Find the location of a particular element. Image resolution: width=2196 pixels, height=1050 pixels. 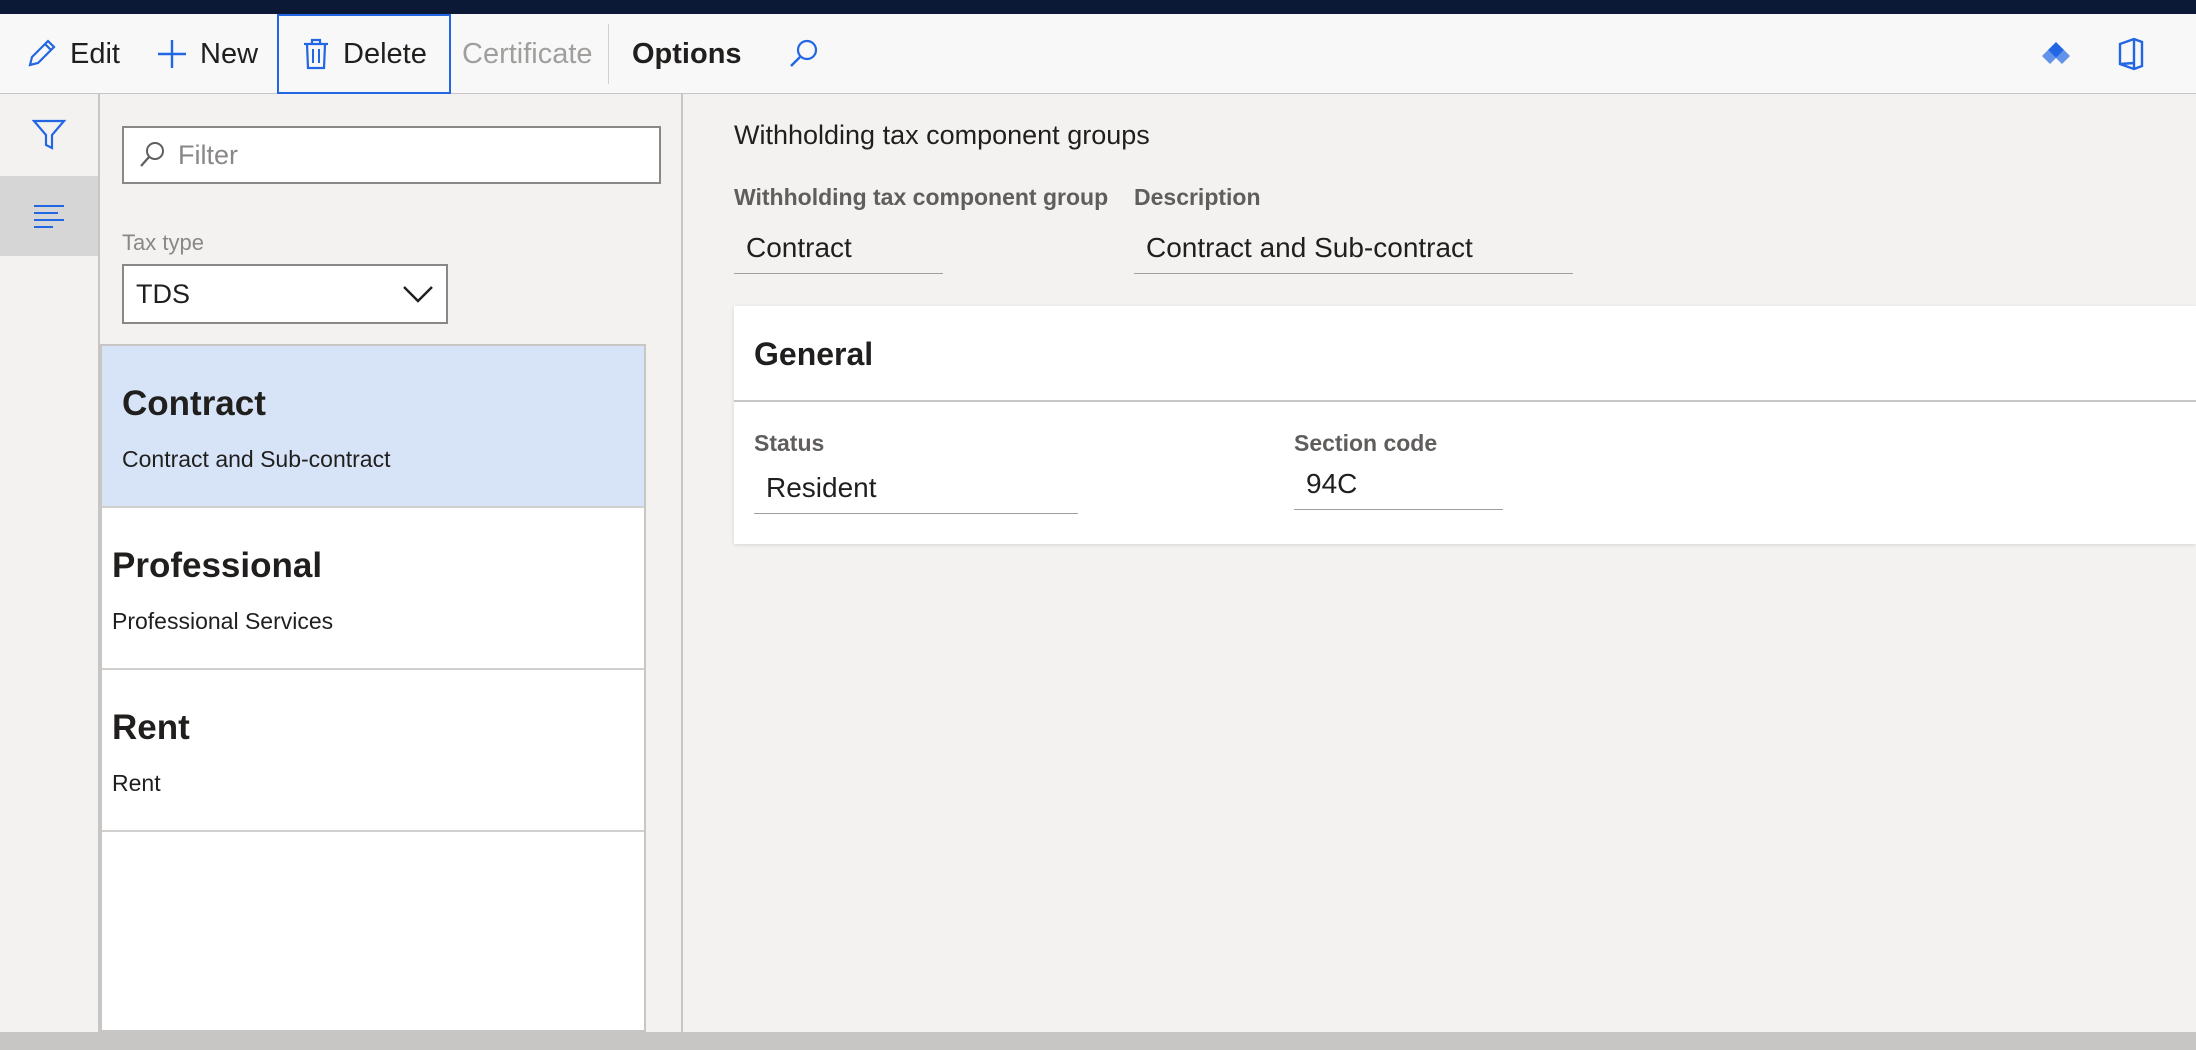

delete-label: Delete is located at coordinates (385, 53).